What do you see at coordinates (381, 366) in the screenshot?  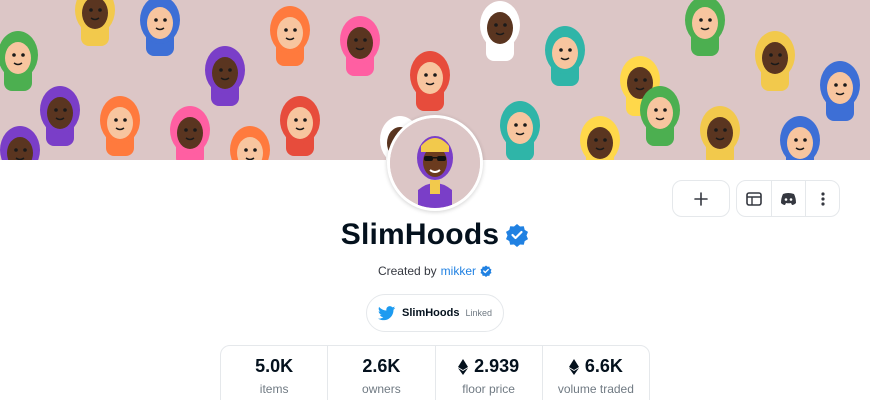 I see `stat-value: 2.6K` at bounding box center [381, 366].